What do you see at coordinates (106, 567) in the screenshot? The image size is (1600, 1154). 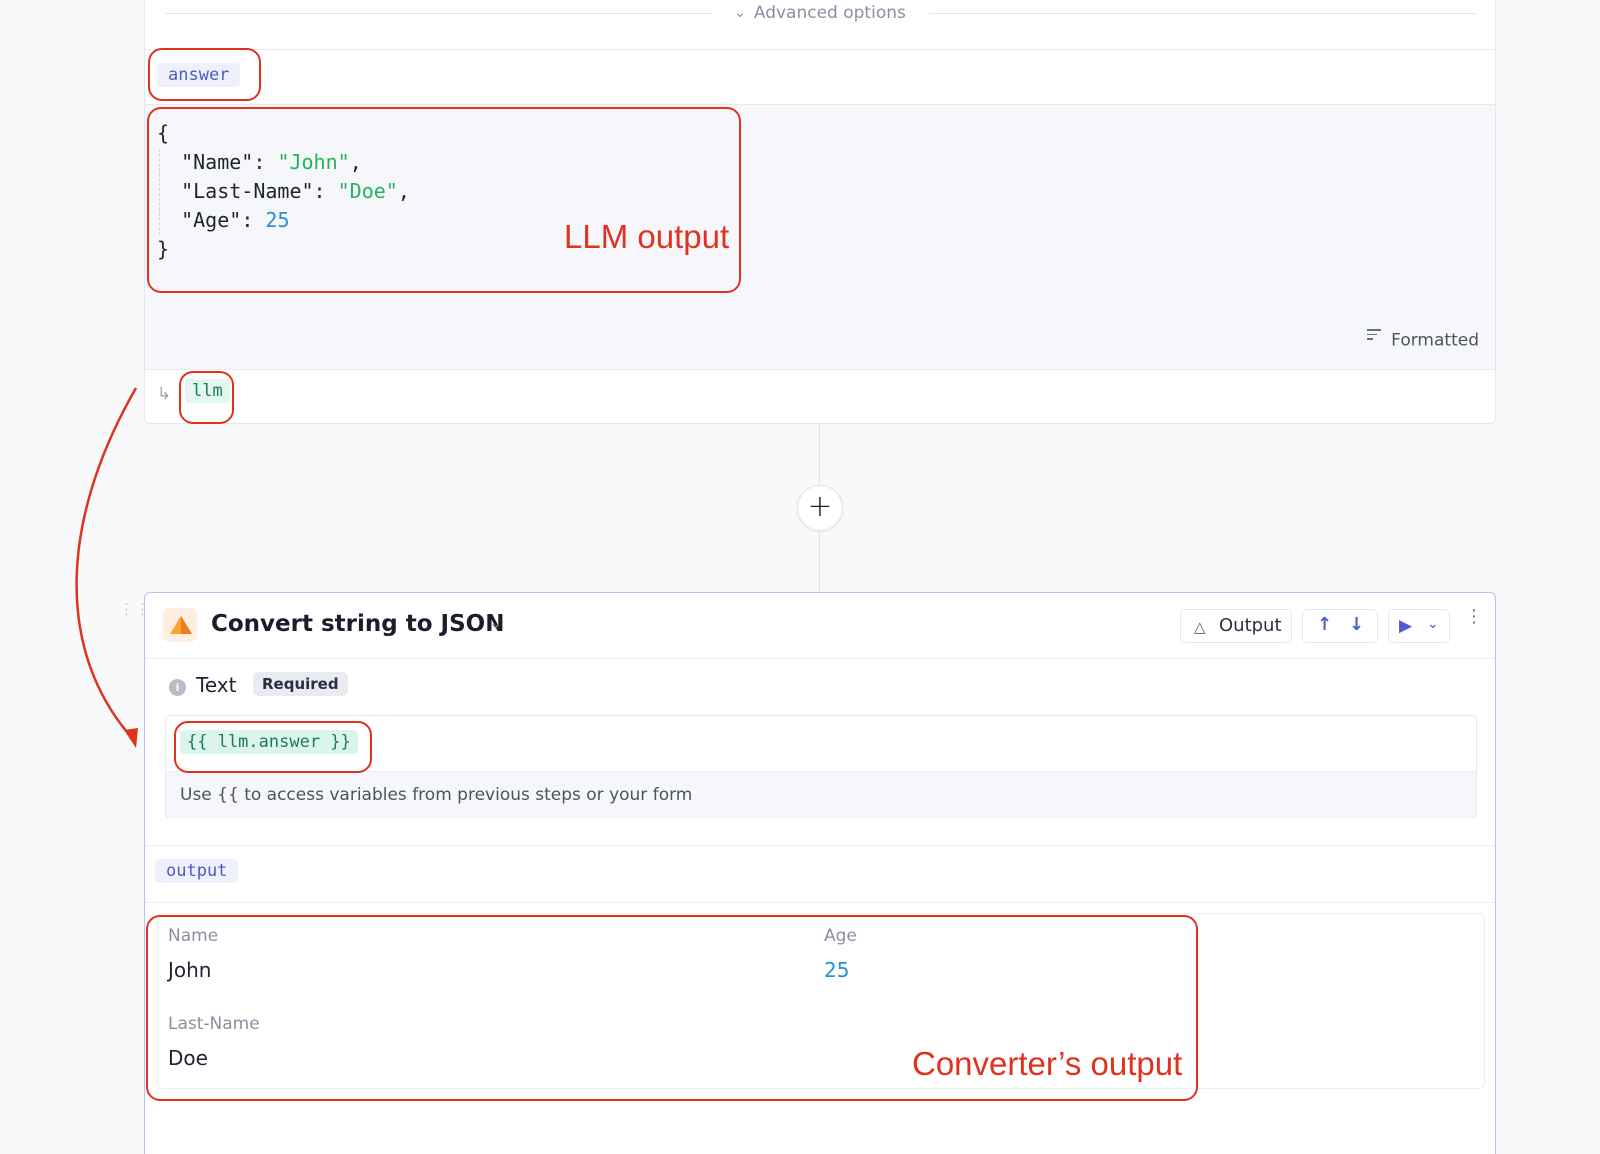 I see `annotation-arrow` at bounding box center [106, 567].